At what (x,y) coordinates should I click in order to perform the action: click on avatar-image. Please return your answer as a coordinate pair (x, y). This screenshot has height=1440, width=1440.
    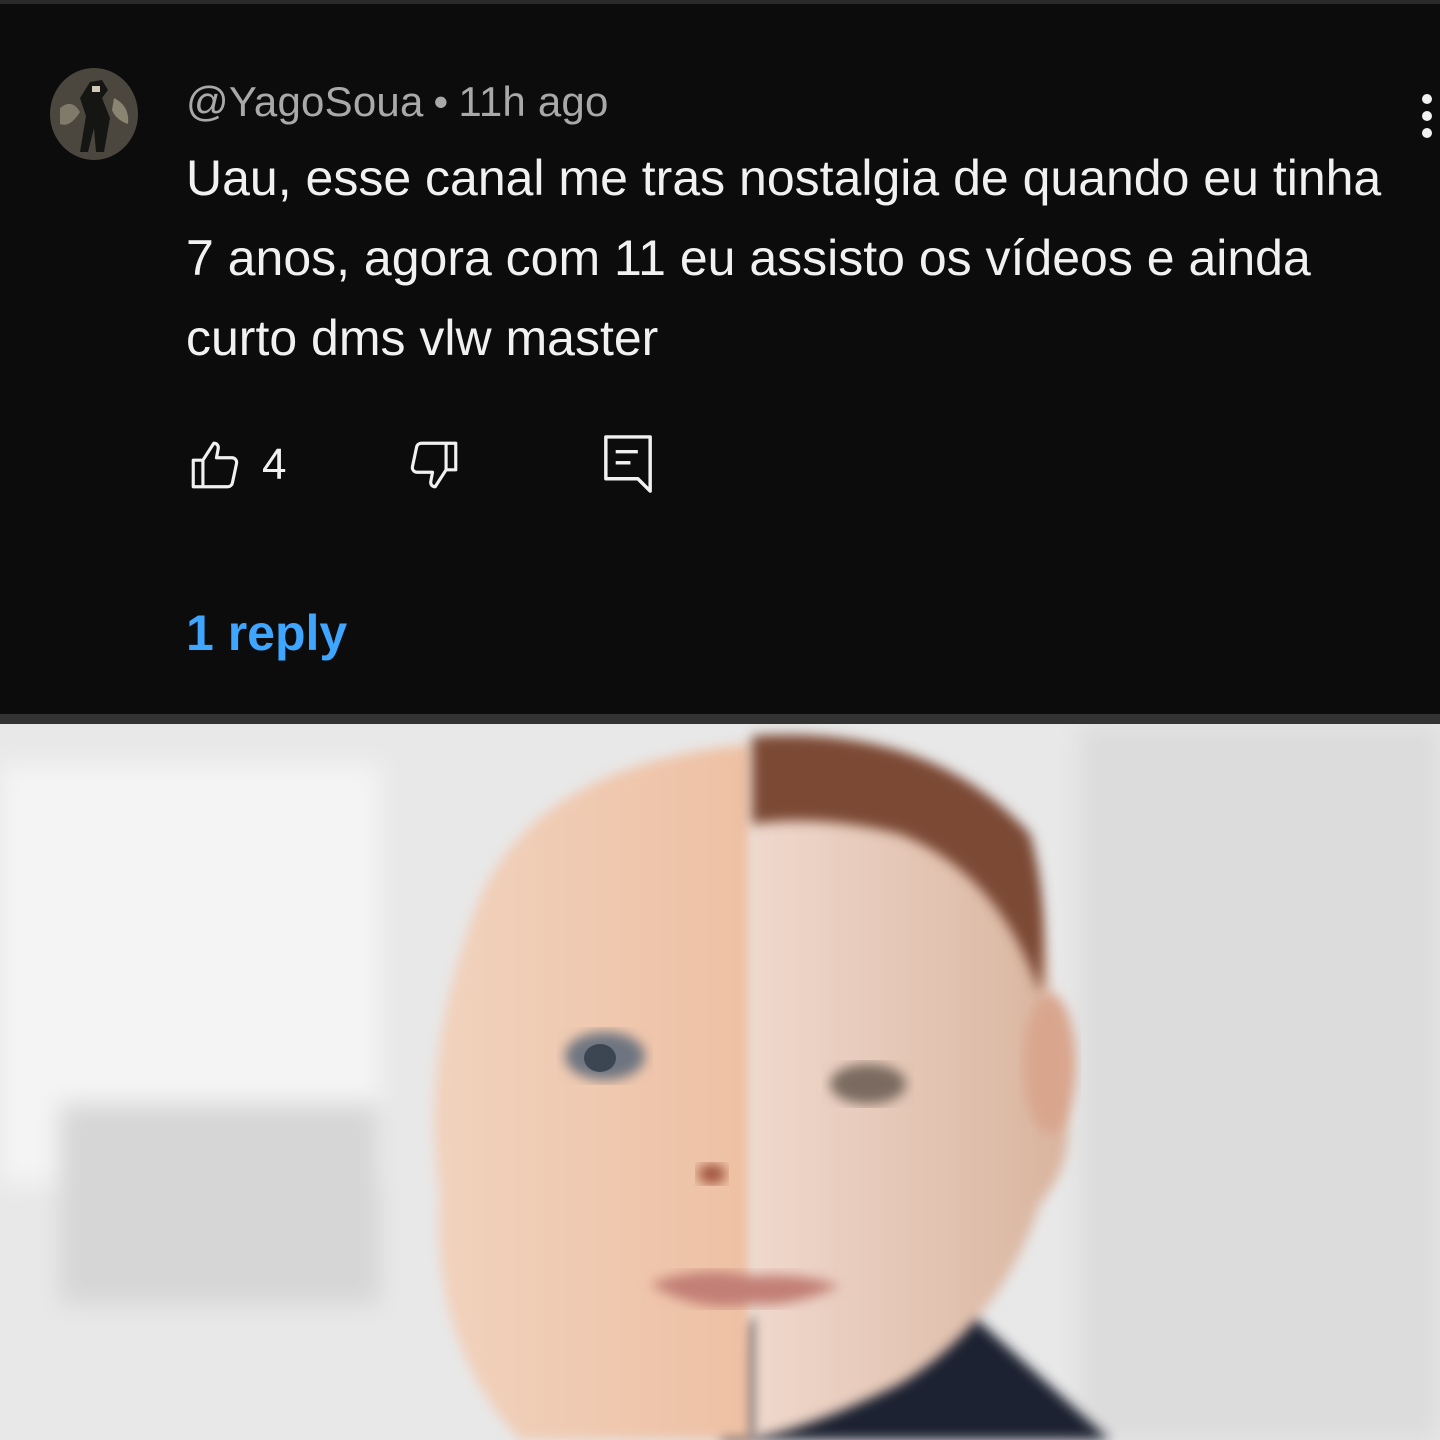
    Looking at the image, I should click on (94, 114).